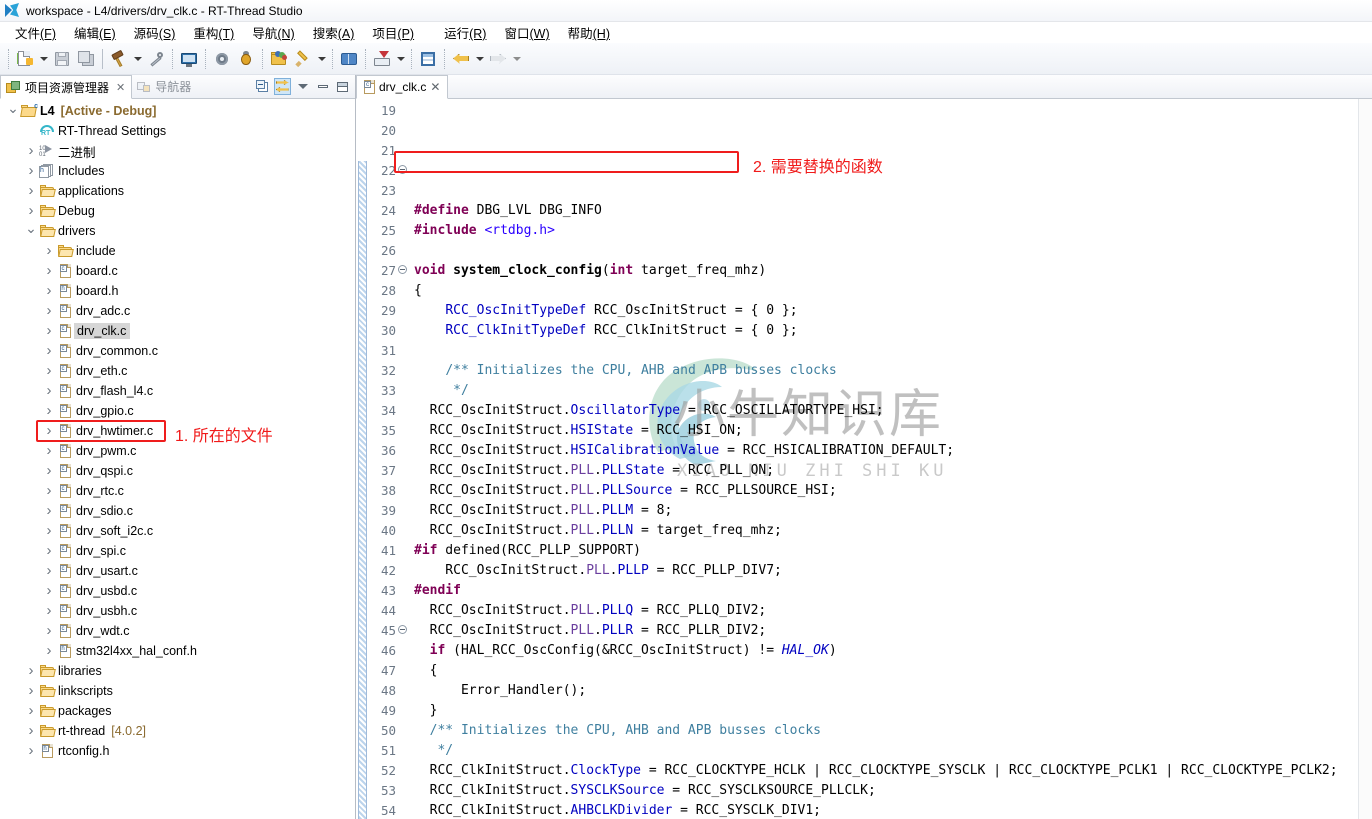 The image size is (1372, 819). I want to click on tree-item-drv-sdio-c: c drv_sdio.c, so click(177, 511).